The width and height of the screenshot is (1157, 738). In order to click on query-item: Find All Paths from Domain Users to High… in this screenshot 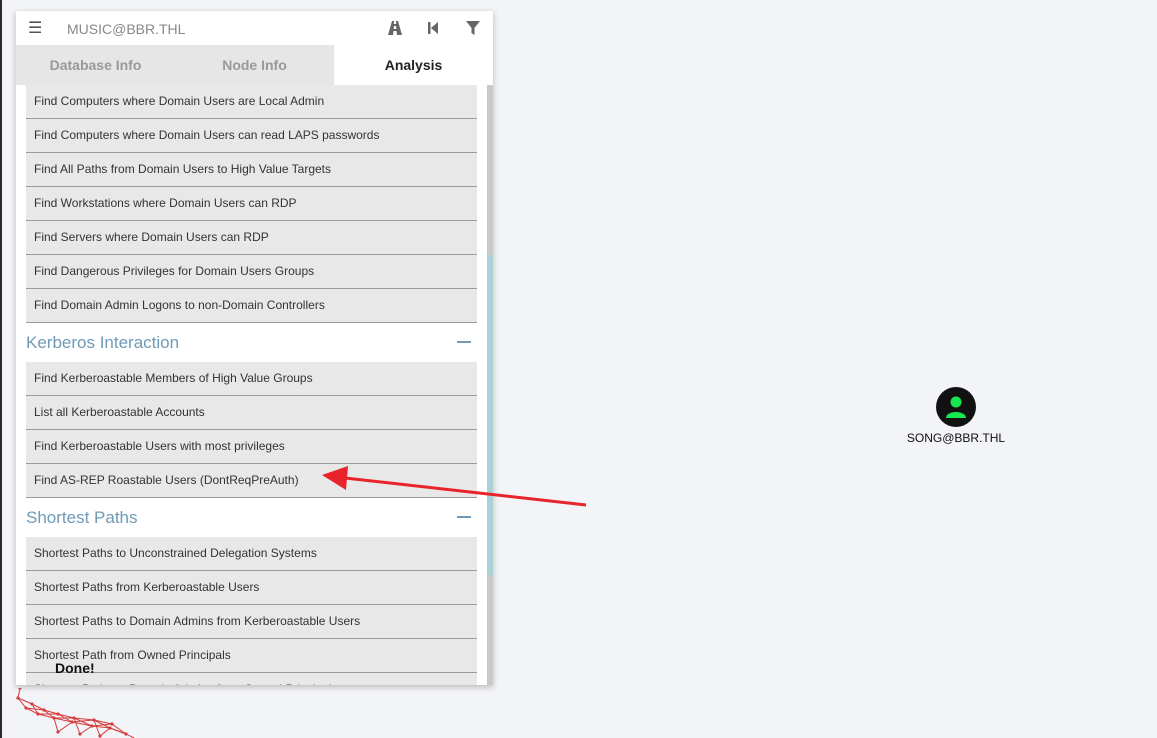, I will do `click(251, 170)`.